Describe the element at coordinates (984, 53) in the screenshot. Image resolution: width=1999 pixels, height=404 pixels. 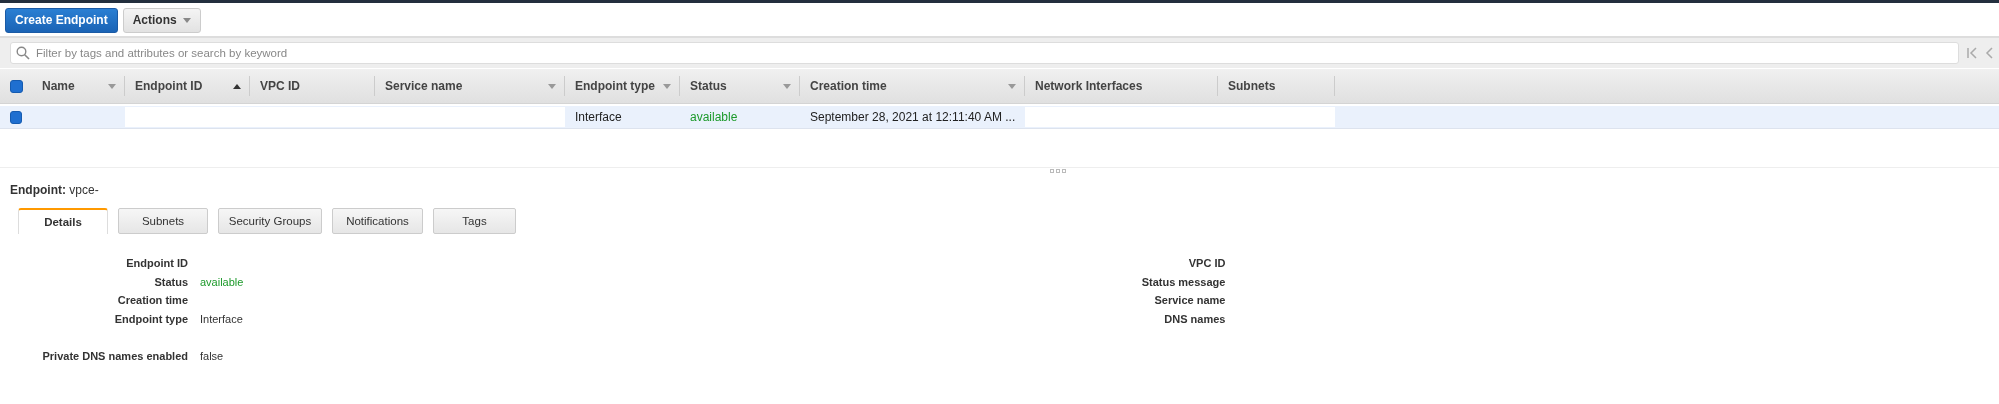
I see `search-field: Filter by tags and attributes or search by keyword` at that location.